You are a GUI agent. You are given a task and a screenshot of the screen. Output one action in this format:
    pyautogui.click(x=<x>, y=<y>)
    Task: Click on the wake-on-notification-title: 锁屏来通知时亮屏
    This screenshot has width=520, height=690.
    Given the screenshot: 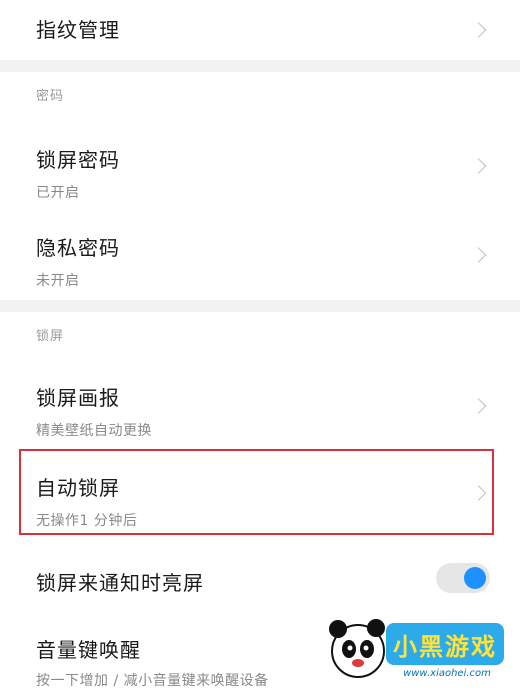 What is the action you would take?
    pyautogui.click(x=120, y=583)
    